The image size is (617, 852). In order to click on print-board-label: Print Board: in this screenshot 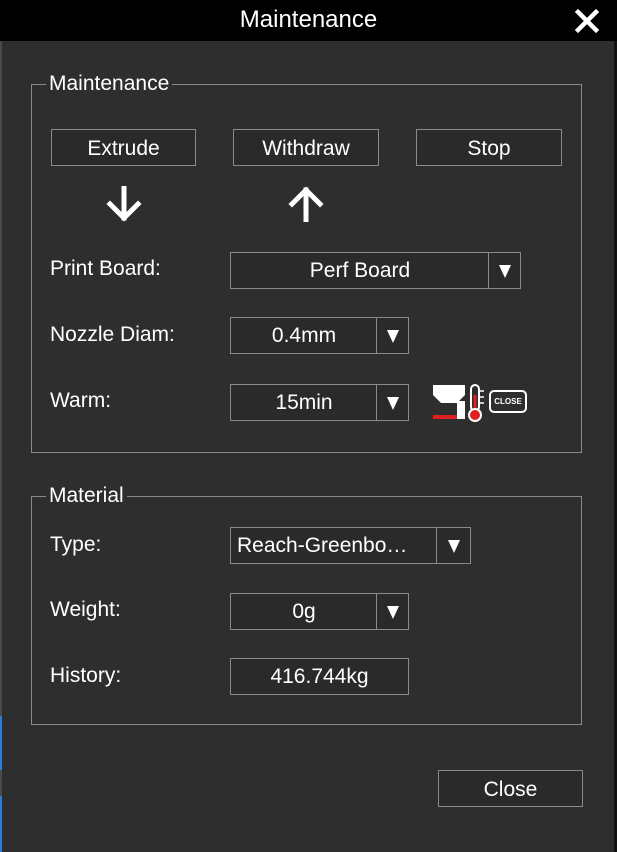, I will do `click(105, 268)`.